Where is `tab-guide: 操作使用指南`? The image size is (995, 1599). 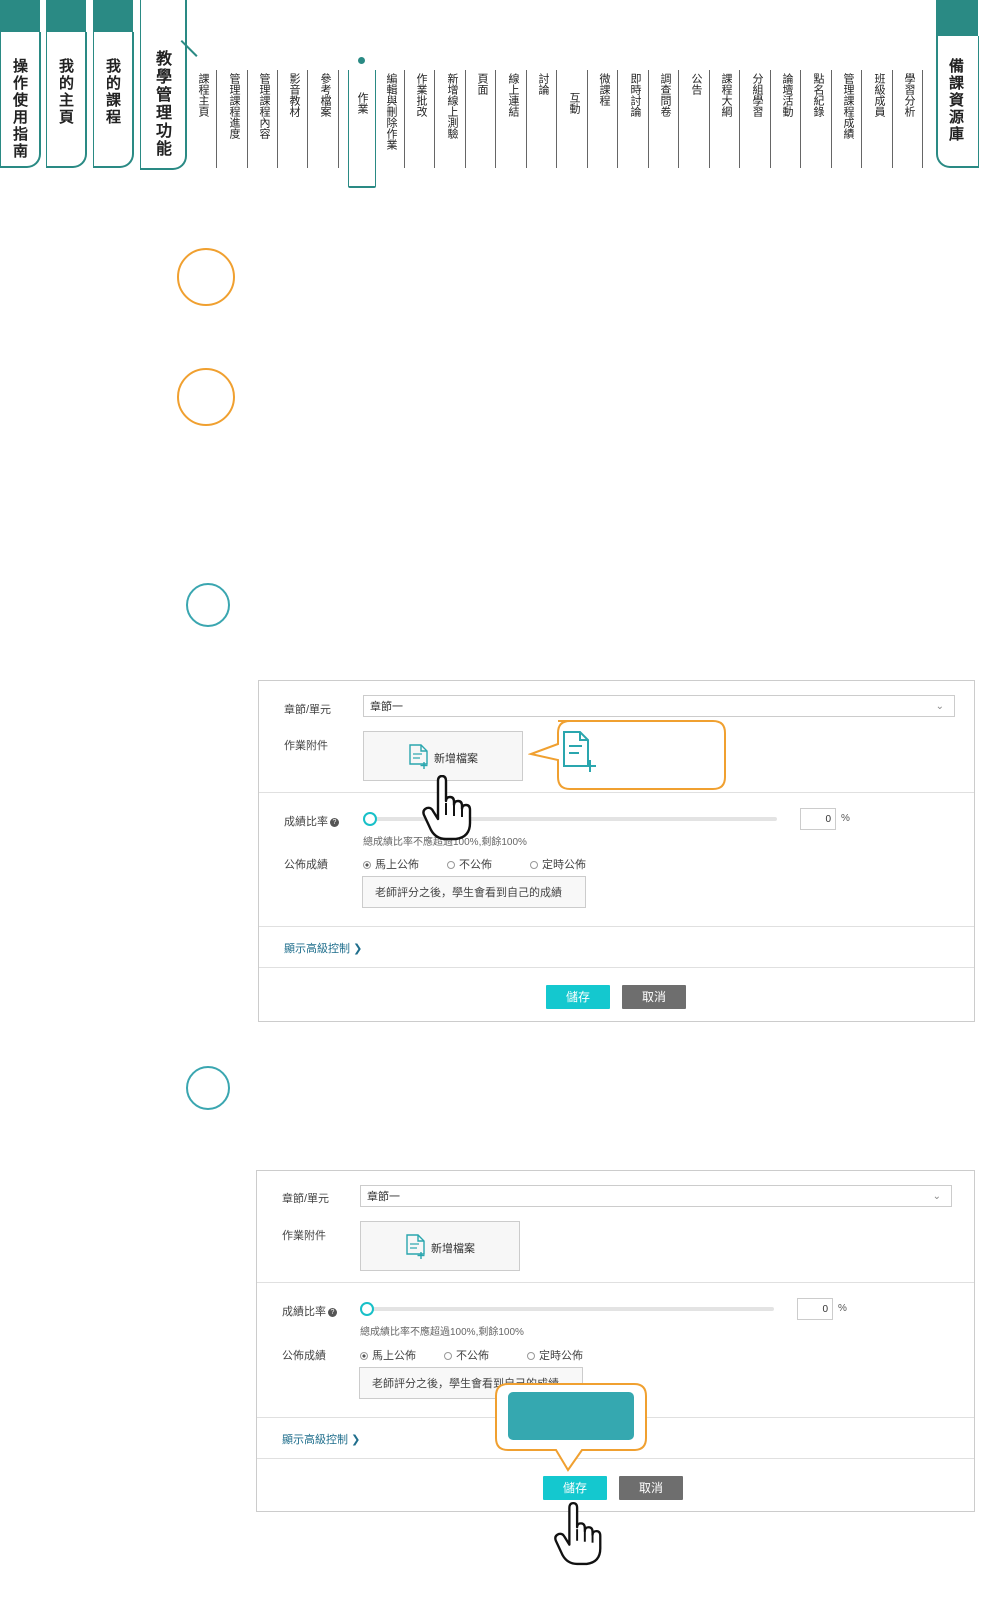 tab-guide: 操作使用指南 is located at coordinates (20, 84).